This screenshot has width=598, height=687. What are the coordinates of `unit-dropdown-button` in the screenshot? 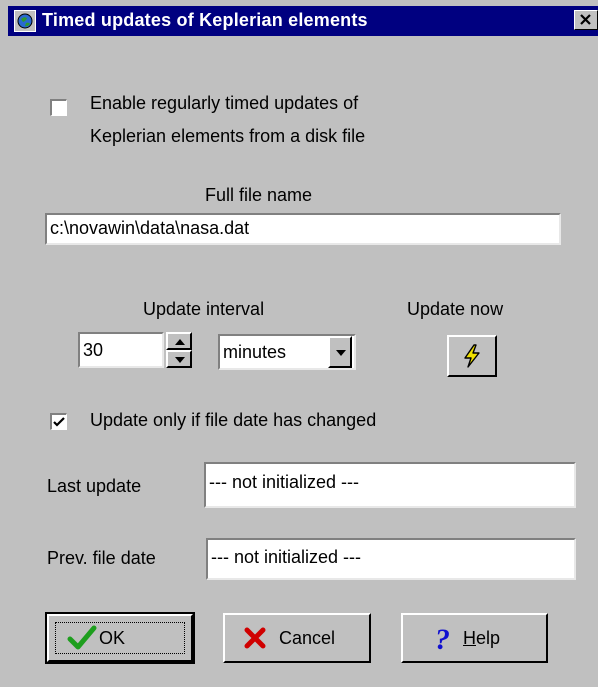 It's located at (340, 352).